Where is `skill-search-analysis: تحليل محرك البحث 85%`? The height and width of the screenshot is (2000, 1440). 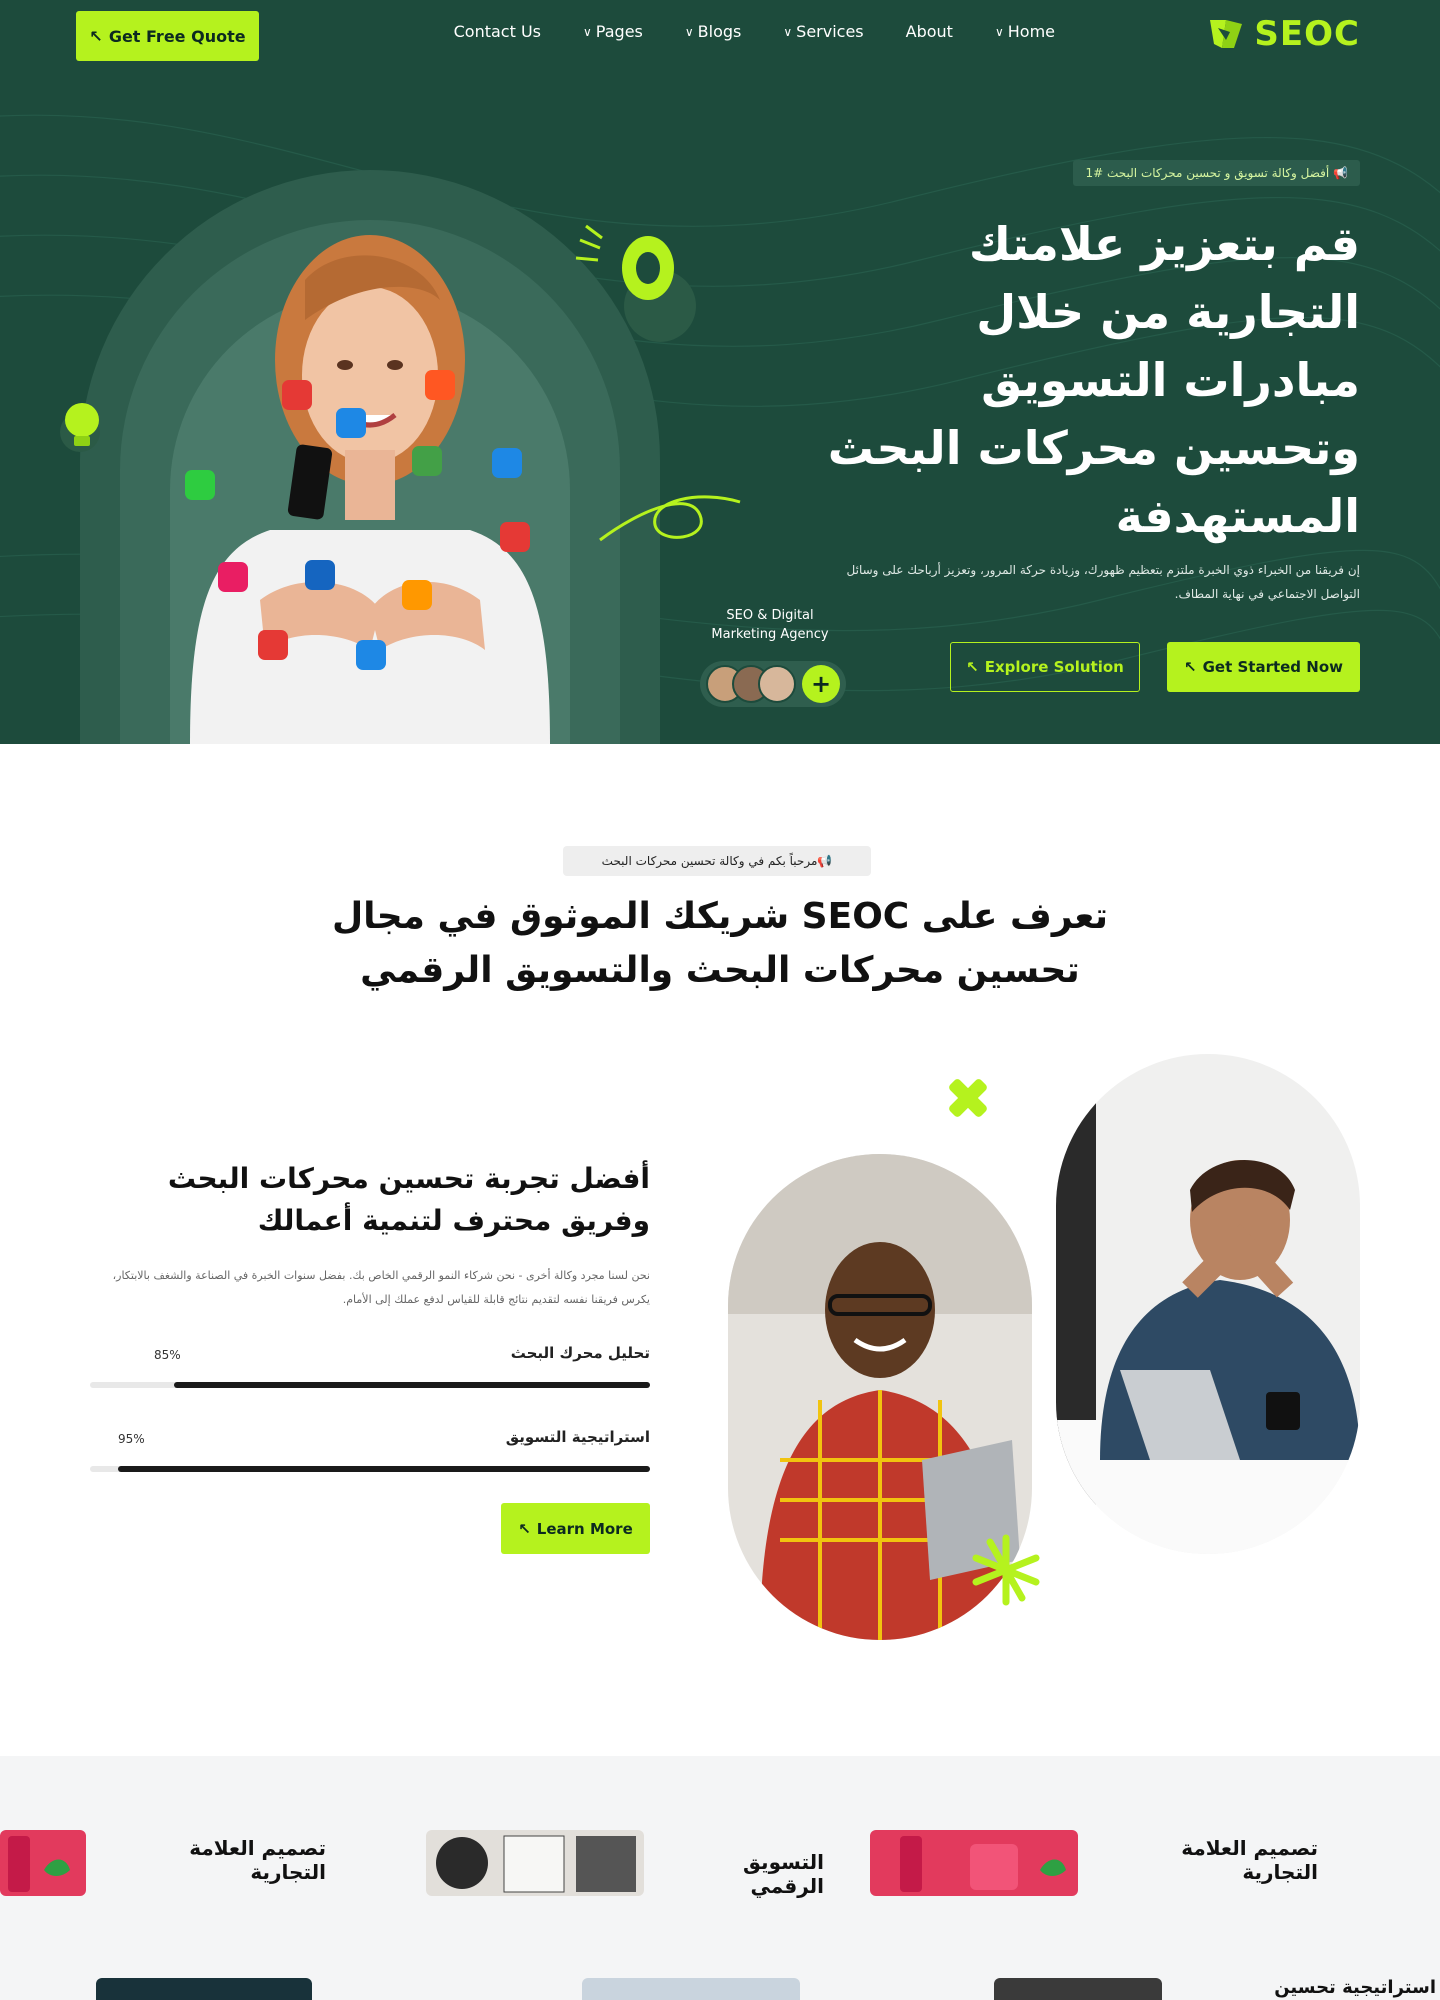
skill-search-analysis: تحليل محرك البحث 85% is located at coordinates (370, 1369).